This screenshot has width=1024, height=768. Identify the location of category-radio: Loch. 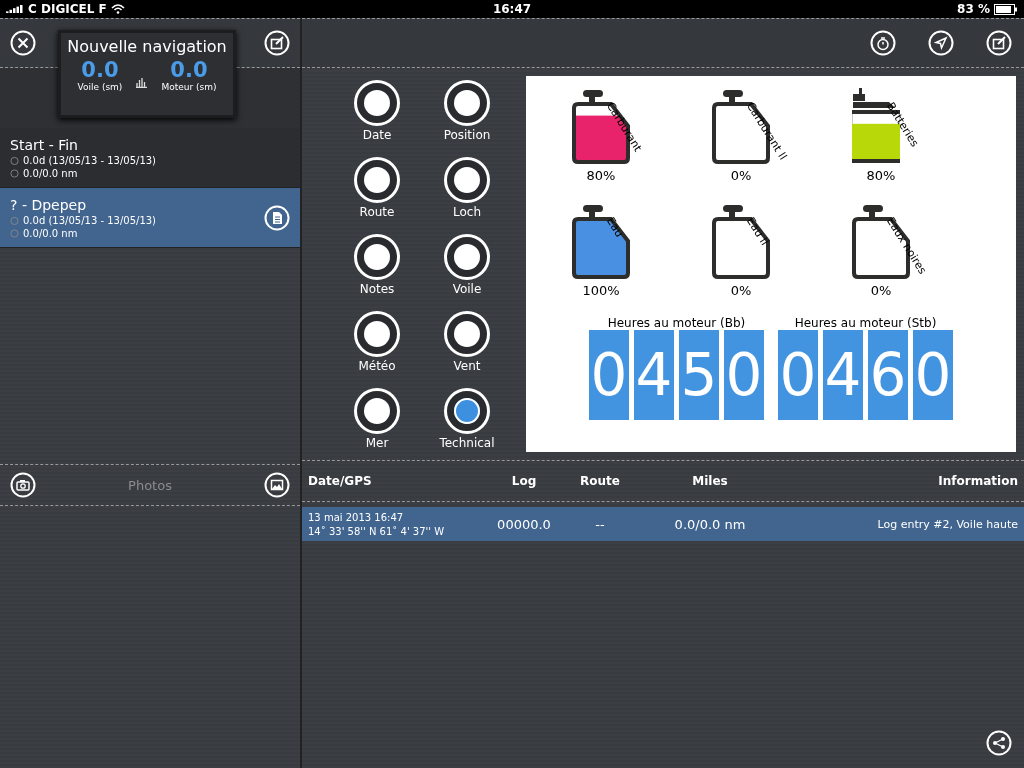
(467, 193).